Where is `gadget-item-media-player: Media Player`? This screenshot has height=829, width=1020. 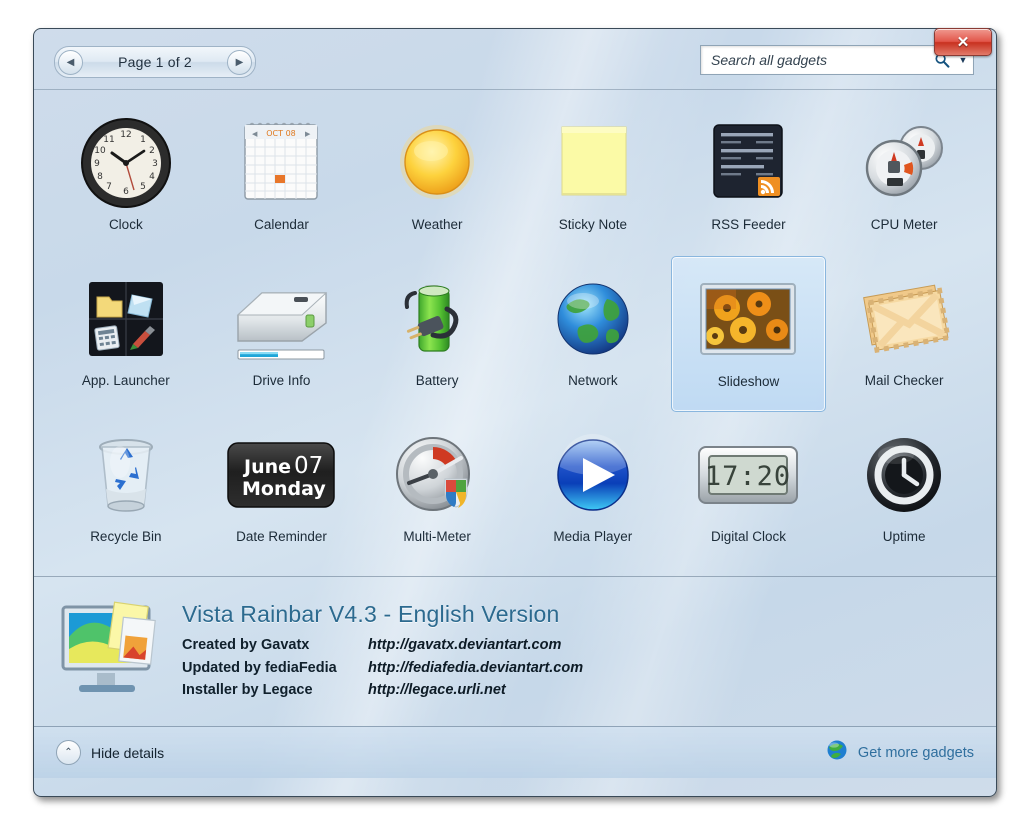 gadget-item-media-player: Media Player is located at coordinates (593, 490).